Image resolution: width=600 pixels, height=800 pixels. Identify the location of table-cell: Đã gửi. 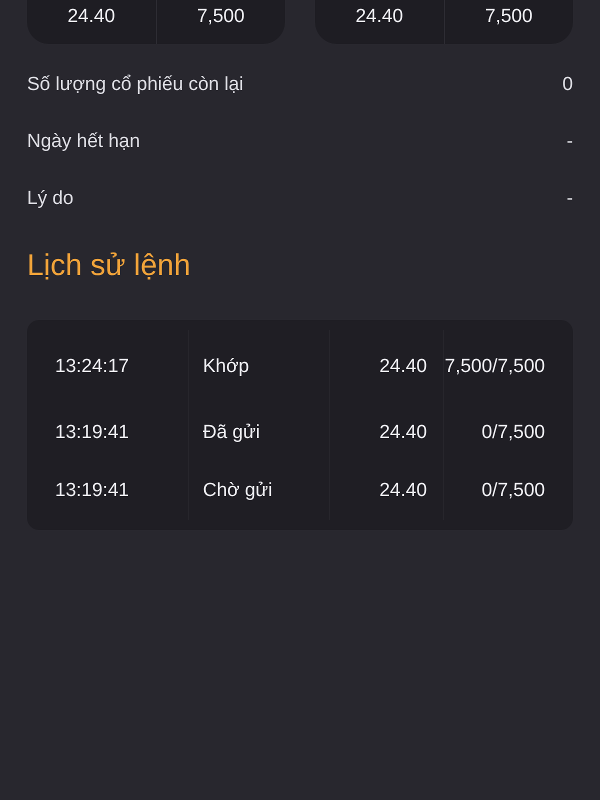
(259, 433).